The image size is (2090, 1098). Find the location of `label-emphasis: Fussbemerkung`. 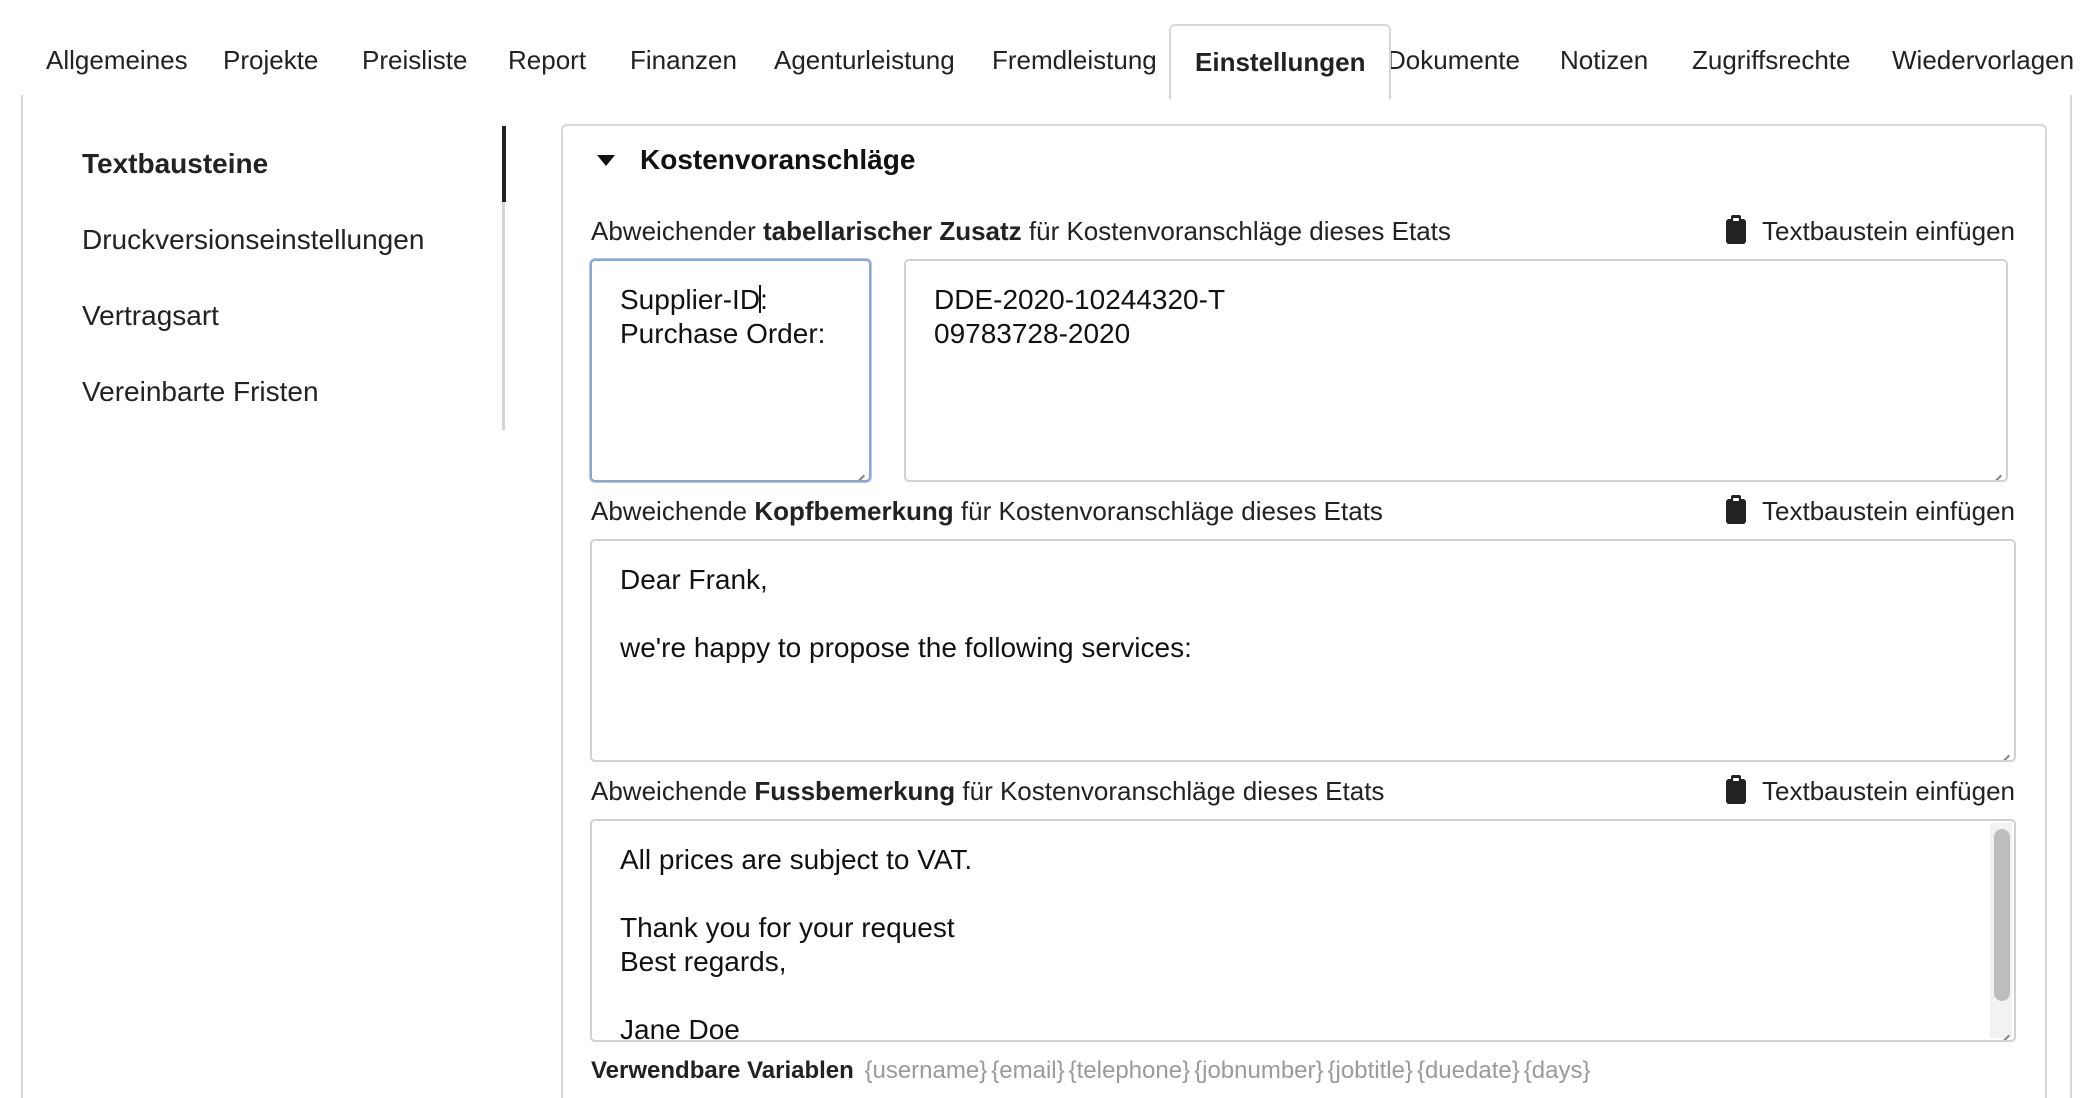

label-emphasis: Fussbemerkung is located at coordinates (855, 791).